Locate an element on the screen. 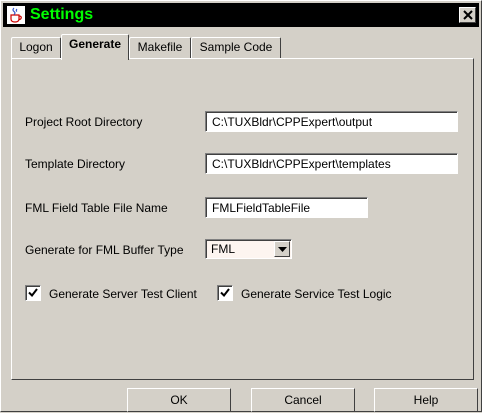 This screenshot has height=413, width=482. tab-makefile: Makefile is located at coordinates (160, 47).